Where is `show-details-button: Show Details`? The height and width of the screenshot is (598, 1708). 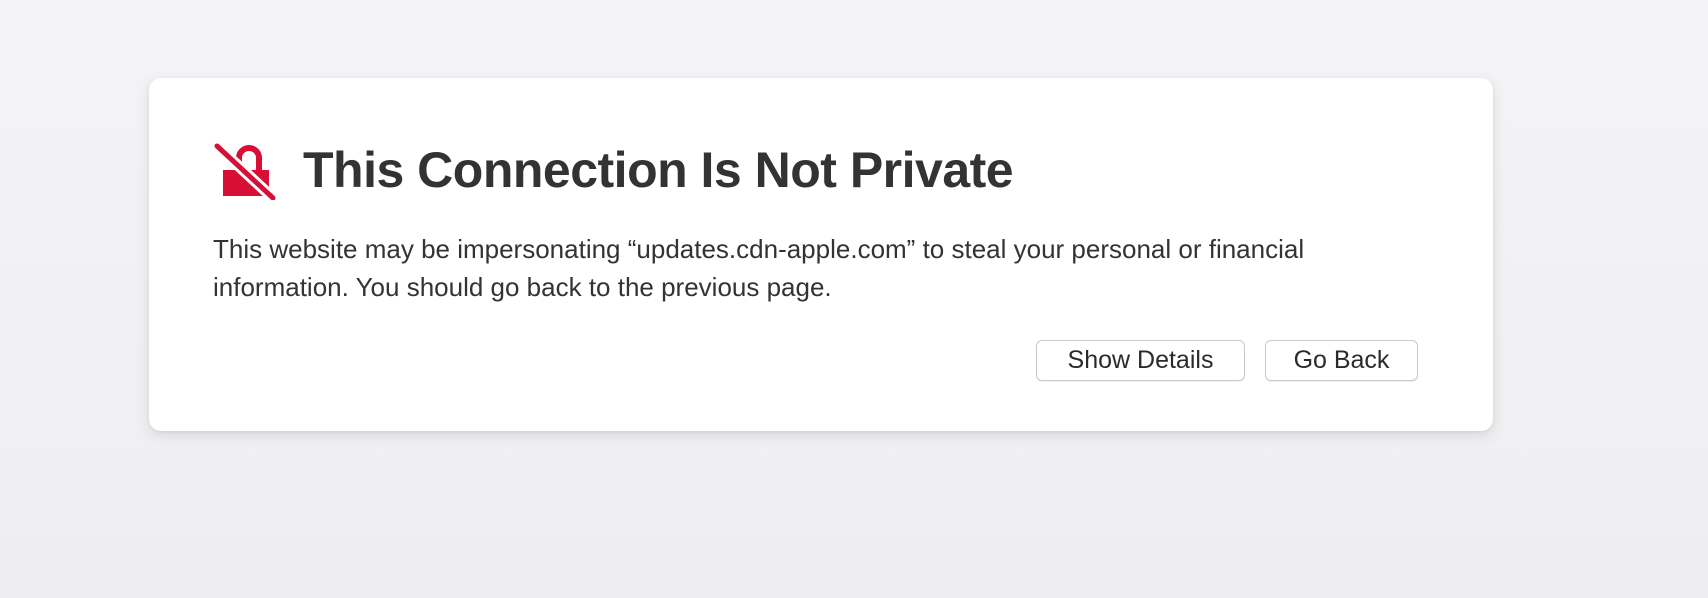
show-details-button: Show Details is located at coordinates (1140, 360).